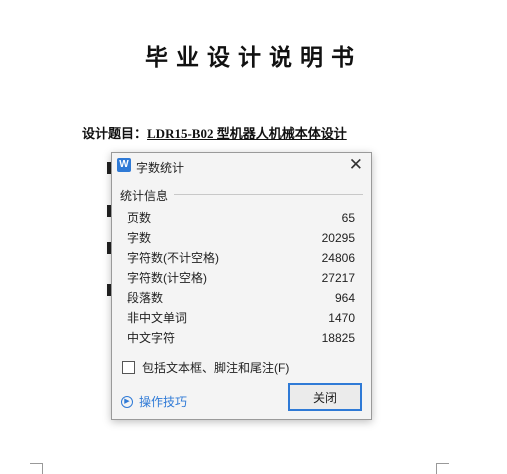 Image resolution: width=507 pixels, height=474 pixels. I want to click on stat-label: 字符数(计空格), so click(167, 278).